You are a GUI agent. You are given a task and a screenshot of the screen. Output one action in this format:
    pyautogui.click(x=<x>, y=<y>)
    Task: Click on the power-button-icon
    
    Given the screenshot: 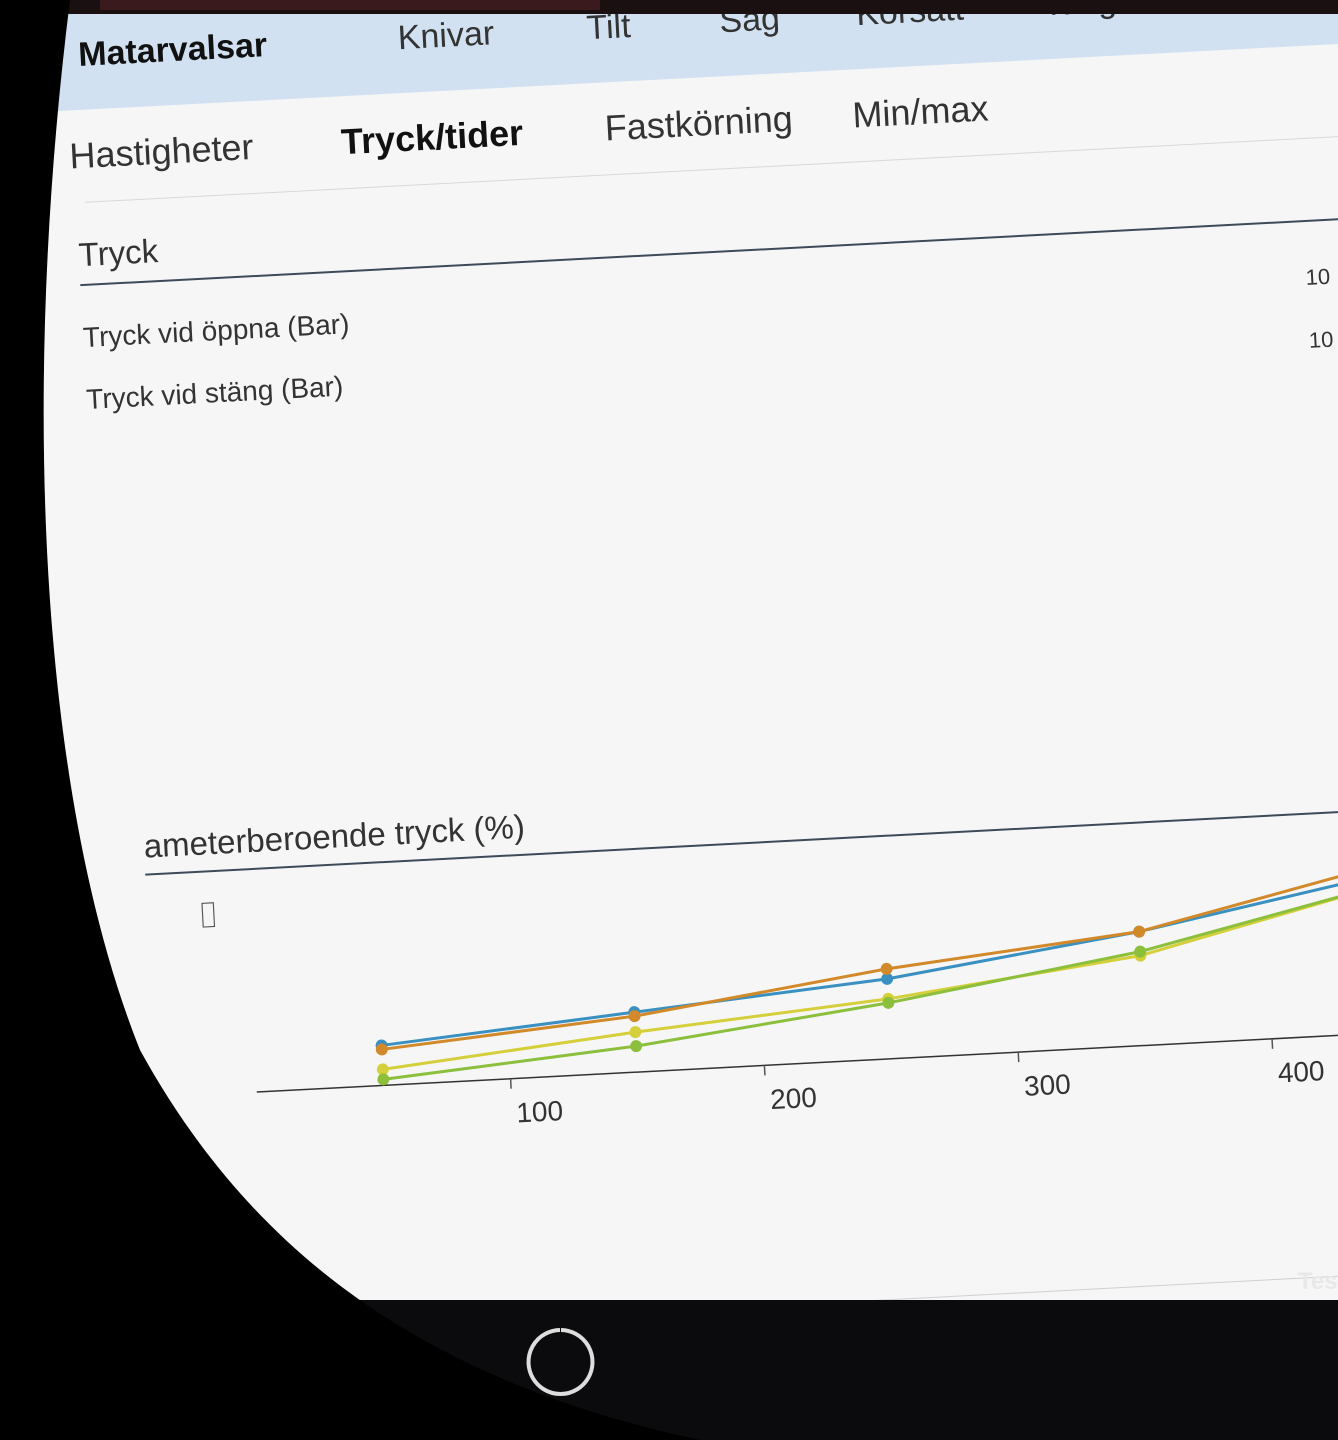 What is the action you would take?
    pyautogui.click(x=560, y=1362)
    